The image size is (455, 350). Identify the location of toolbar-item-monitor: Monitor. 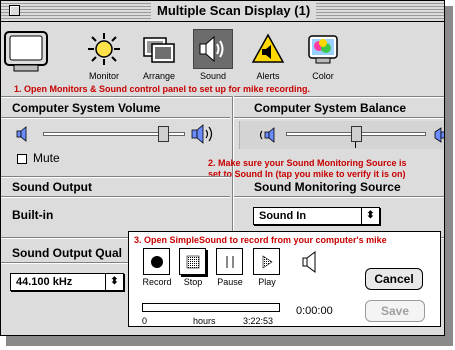
(104, 55).